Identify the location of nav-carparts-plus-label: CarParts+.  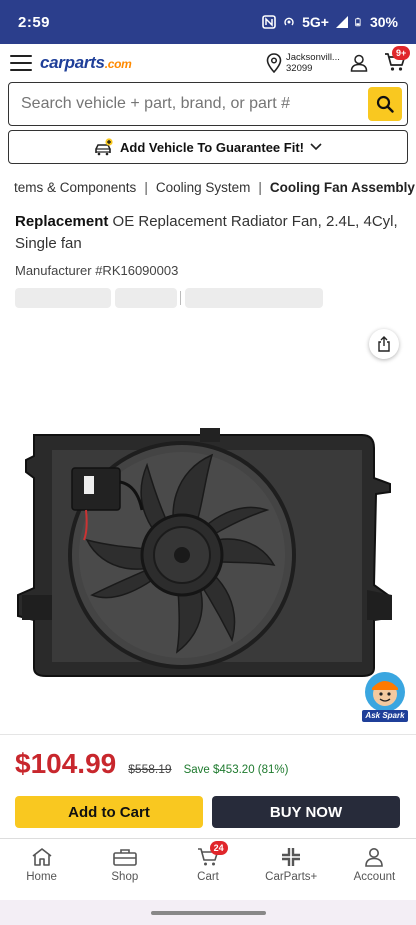
(291, 877).